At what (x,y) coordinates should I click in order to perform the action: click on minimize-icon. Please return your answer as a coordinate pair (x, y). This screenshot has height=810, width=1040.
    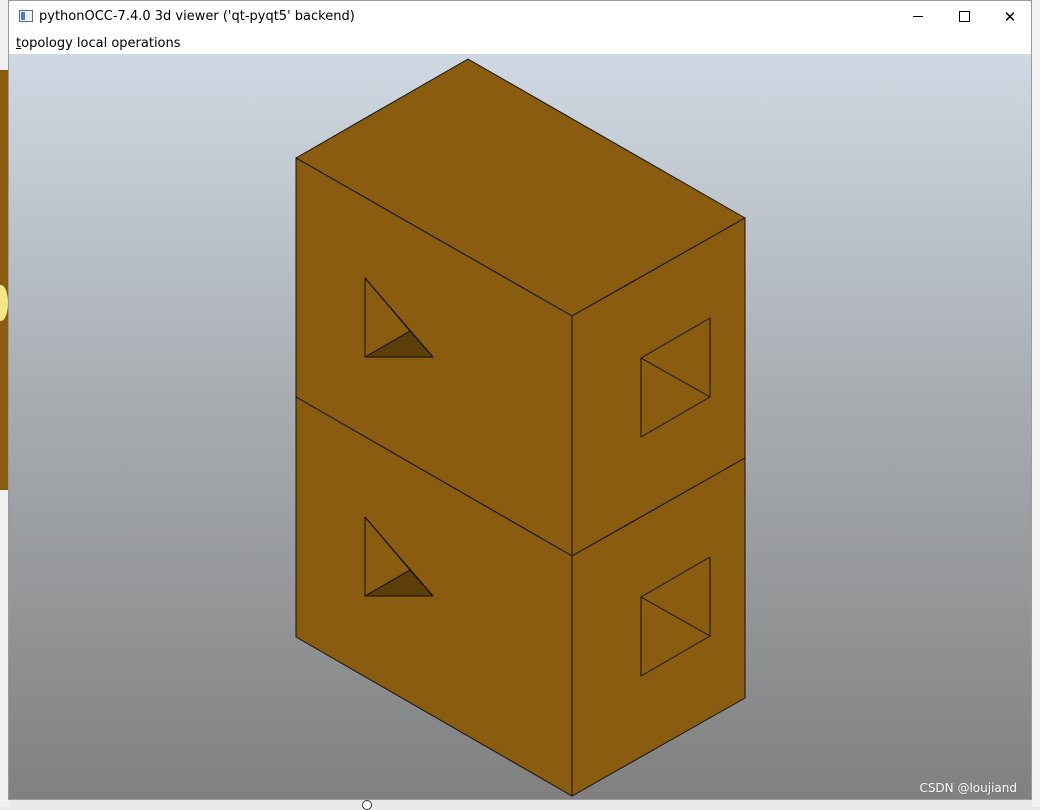
    Looking at the image, I should click on (918, 16).